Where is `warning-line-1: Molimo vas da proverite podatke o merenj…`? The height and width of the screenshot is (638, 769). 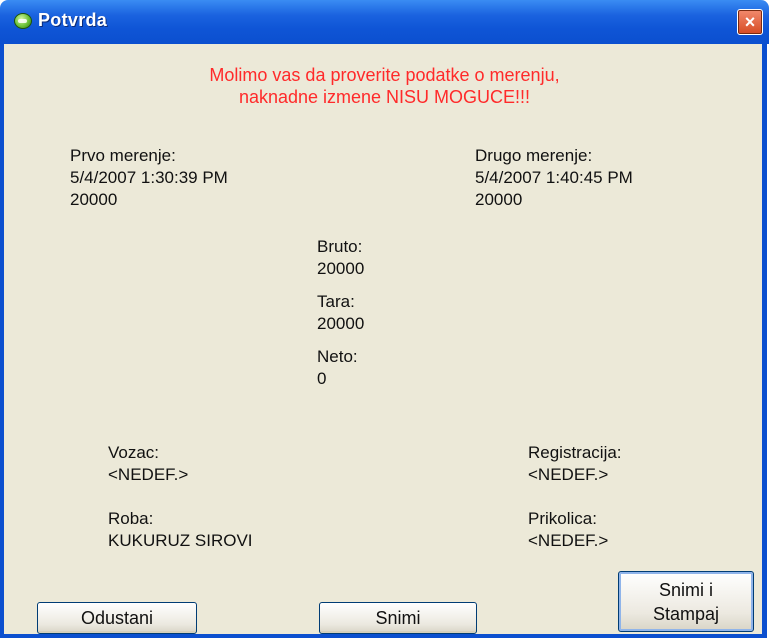
warning-line-1: Molimo vas da proverite podatke o merenj… is located at coordinates (384, 75).